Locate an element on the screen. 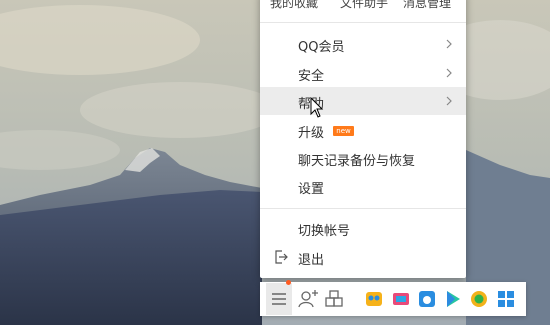  screen-app-icon is located at coordinates (401, 299).